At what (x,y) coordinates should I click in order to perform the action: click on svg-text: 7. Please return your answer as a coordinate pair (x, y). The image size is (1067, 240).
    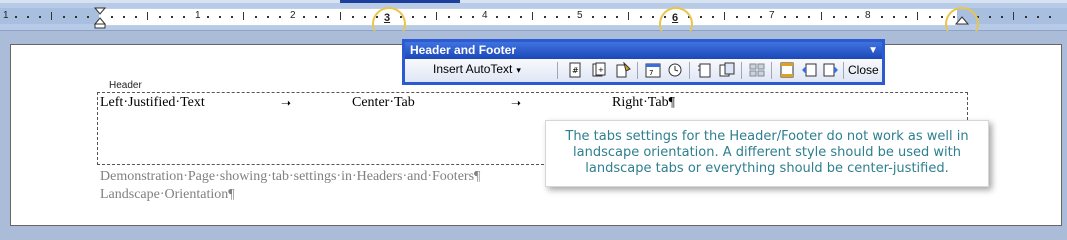
    Looking at the image, I should click on (651, 73).